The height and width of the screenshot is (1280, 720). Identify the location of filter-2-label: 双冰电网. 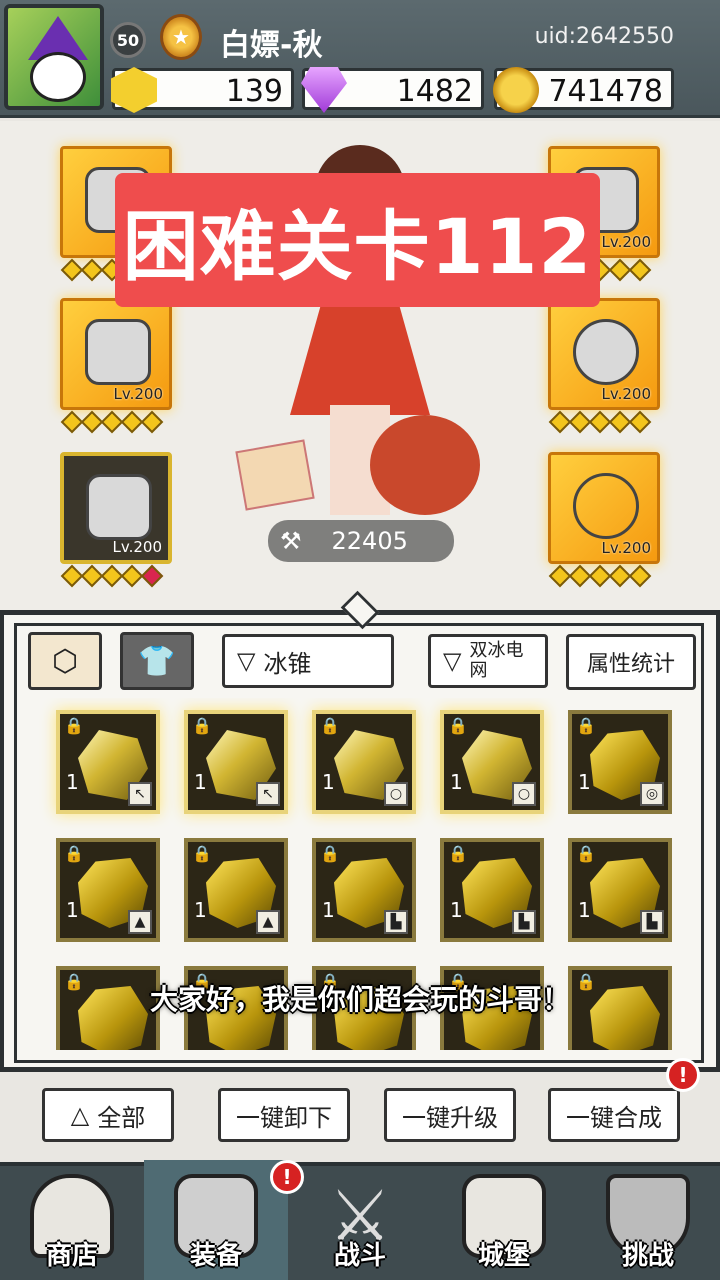
(496, 660).